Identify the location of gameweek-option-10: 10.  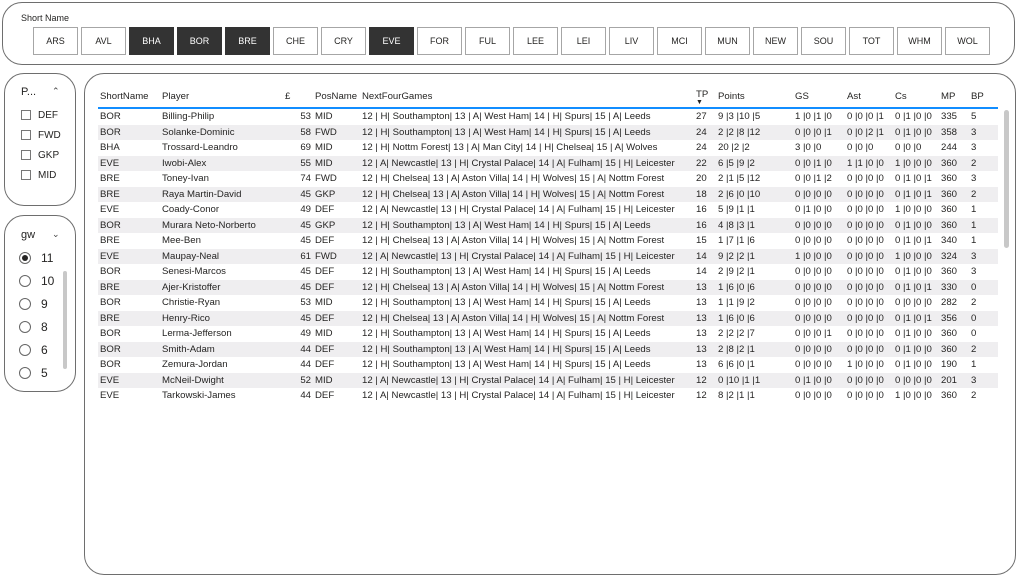
(36, 280).